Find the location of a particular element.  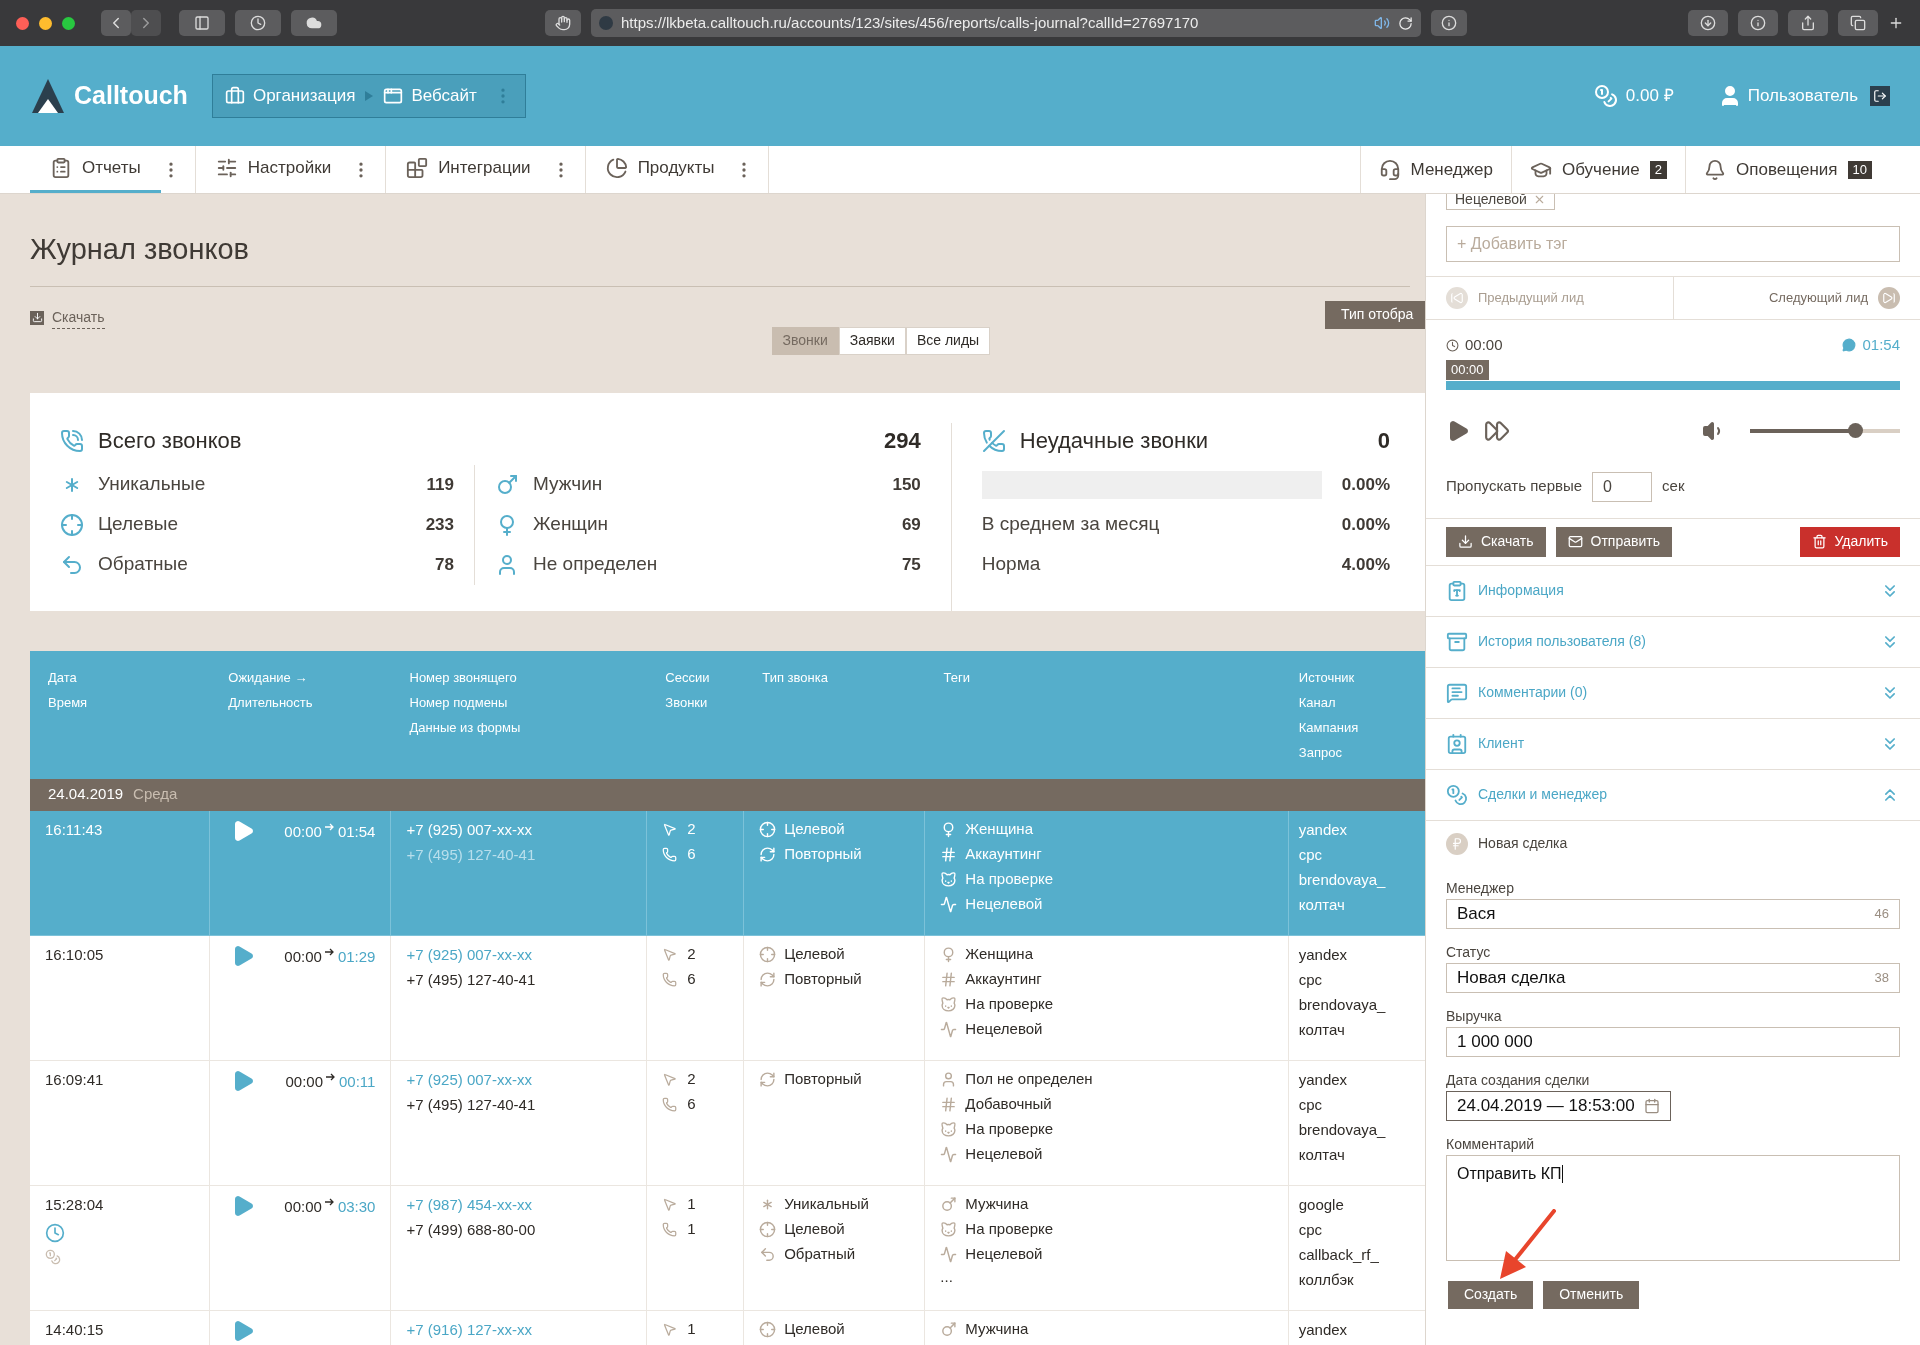

hand-icon is located at coordinates (563, 23).